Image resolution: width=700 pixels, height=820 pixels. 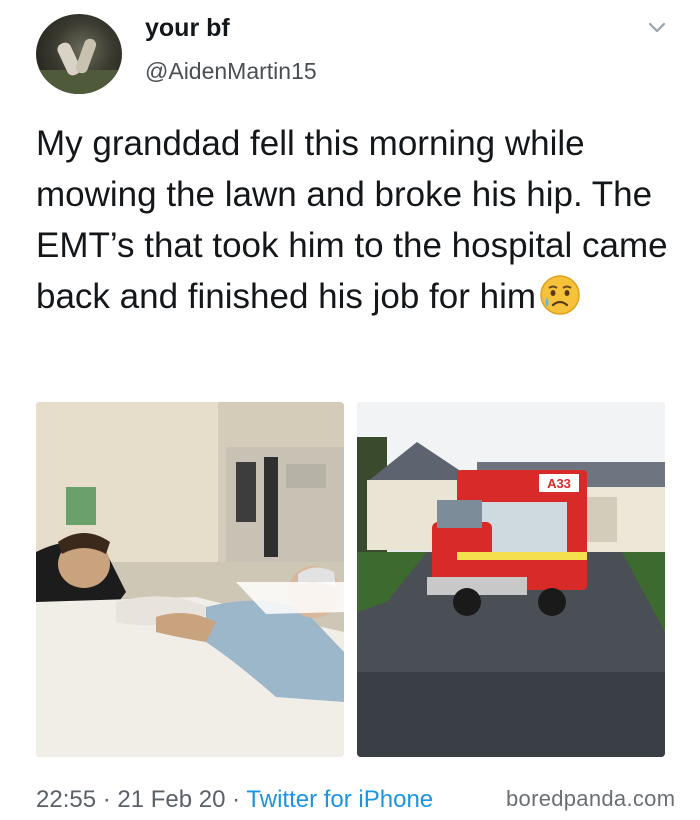 I want to click on tweet-source-link: Twitter for iPhone, so click(x=339, y=799).